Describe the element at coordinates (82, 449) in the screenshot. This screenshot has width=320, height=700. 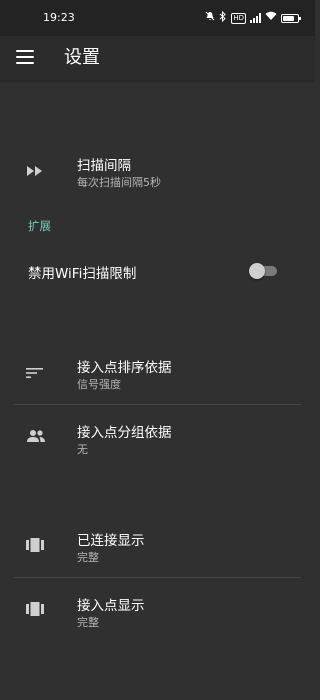
I see `ap-group-summary: 无` at that location.